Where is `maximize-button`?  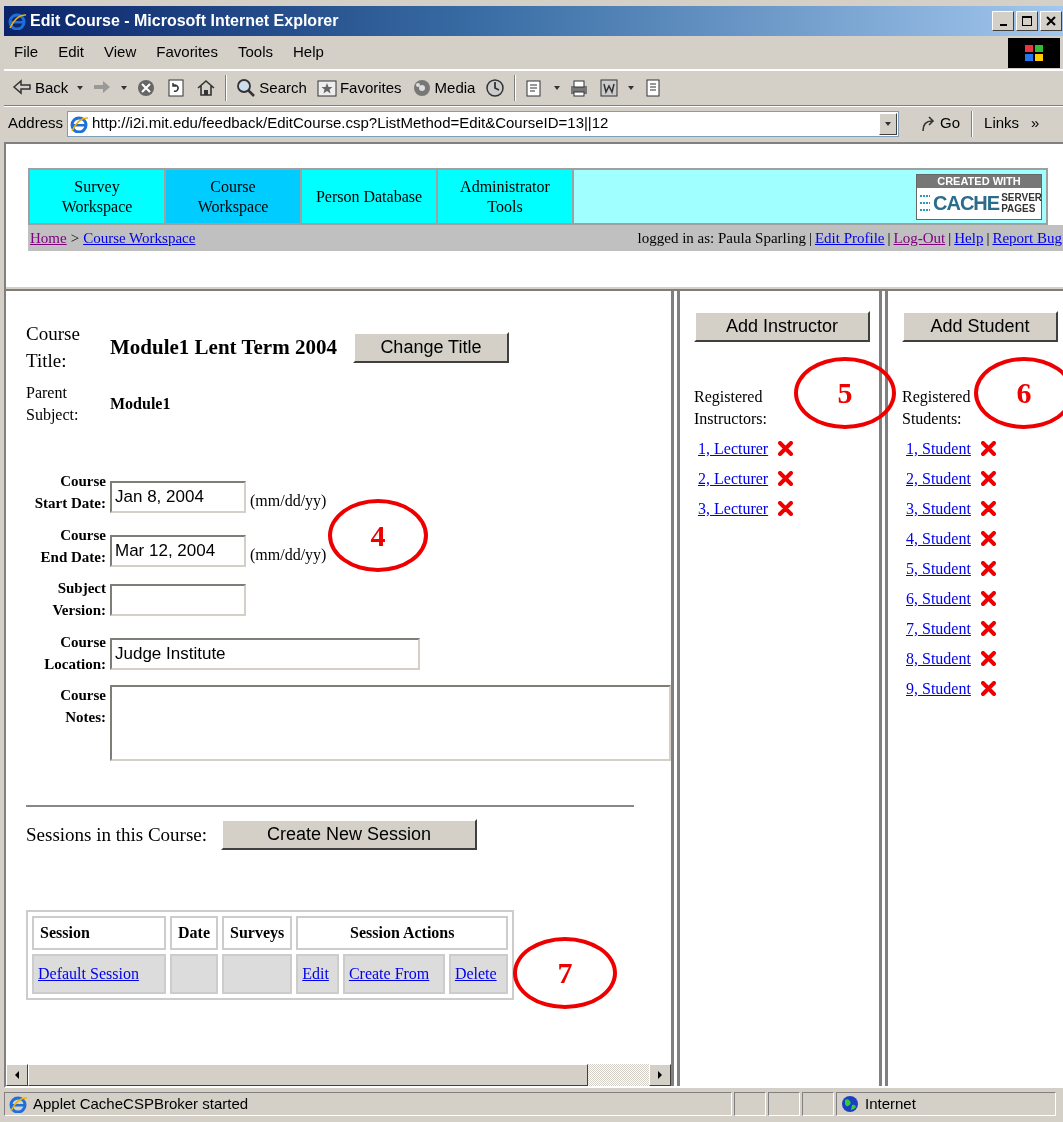 maximize-button is located at coordinates (1027, 21).